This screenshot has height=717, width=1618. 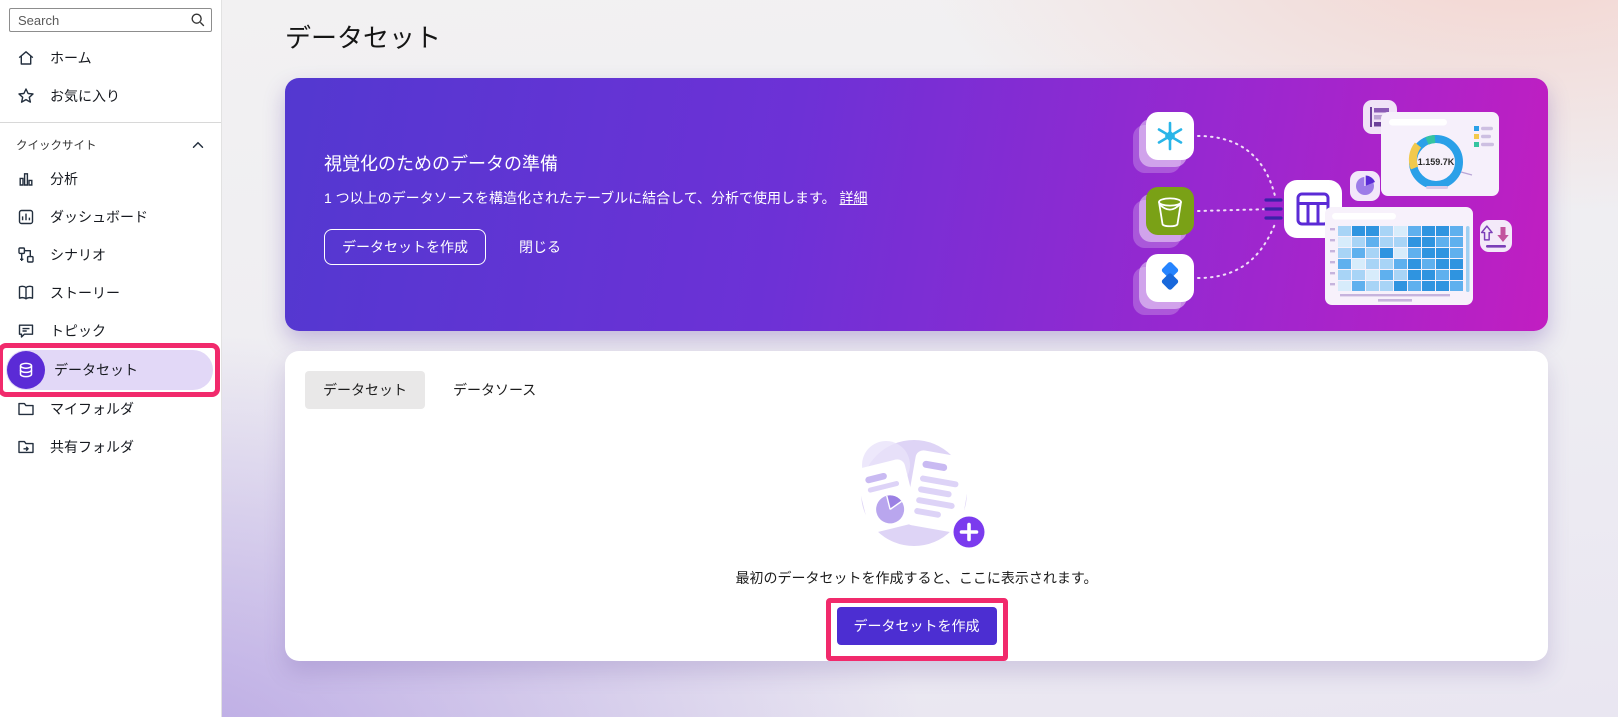 What do you see at coordinates (1236, 207) in the screenshot?
I see `connector-lines` at bounding box center [1236, 207].